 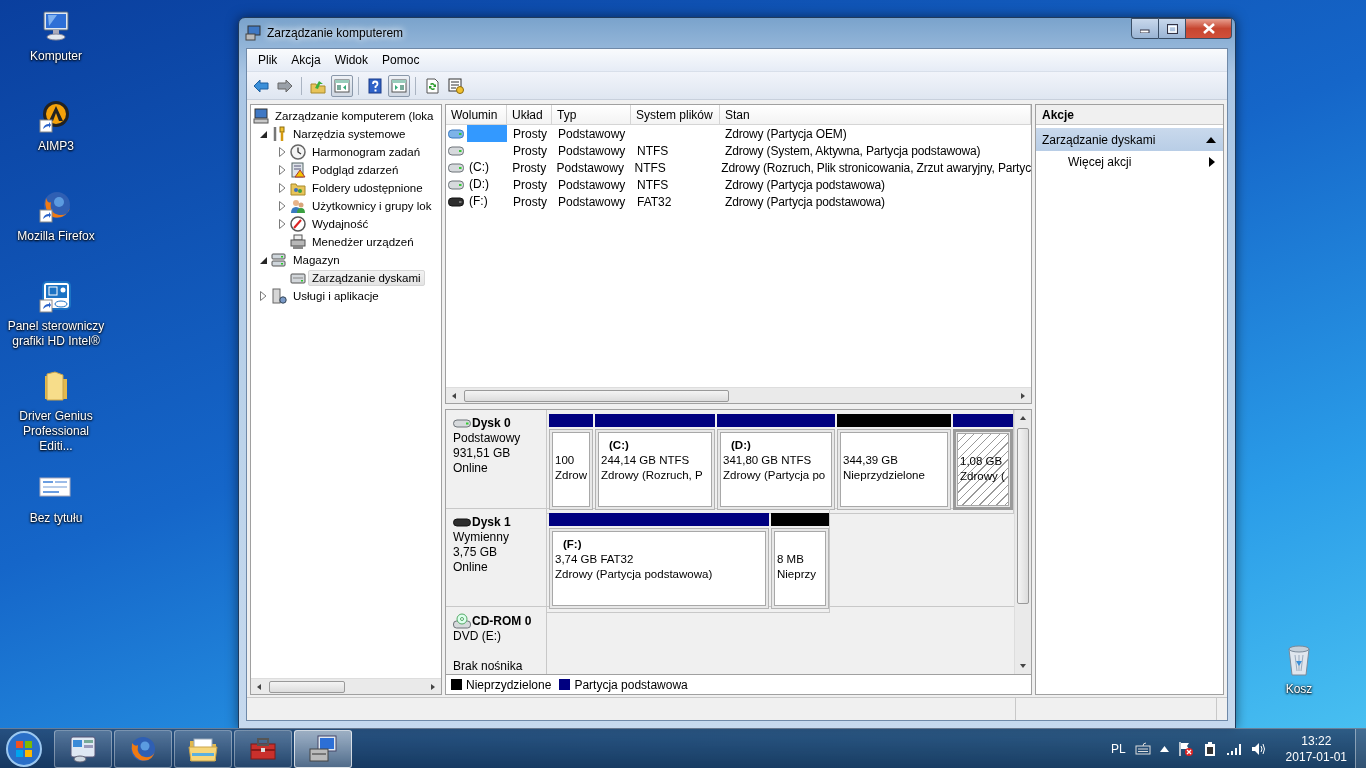 What do you see at coordinates (653, 150) in the screenshot?
I see `table-cell-text: NTFS` at bounding box center [653, 150].